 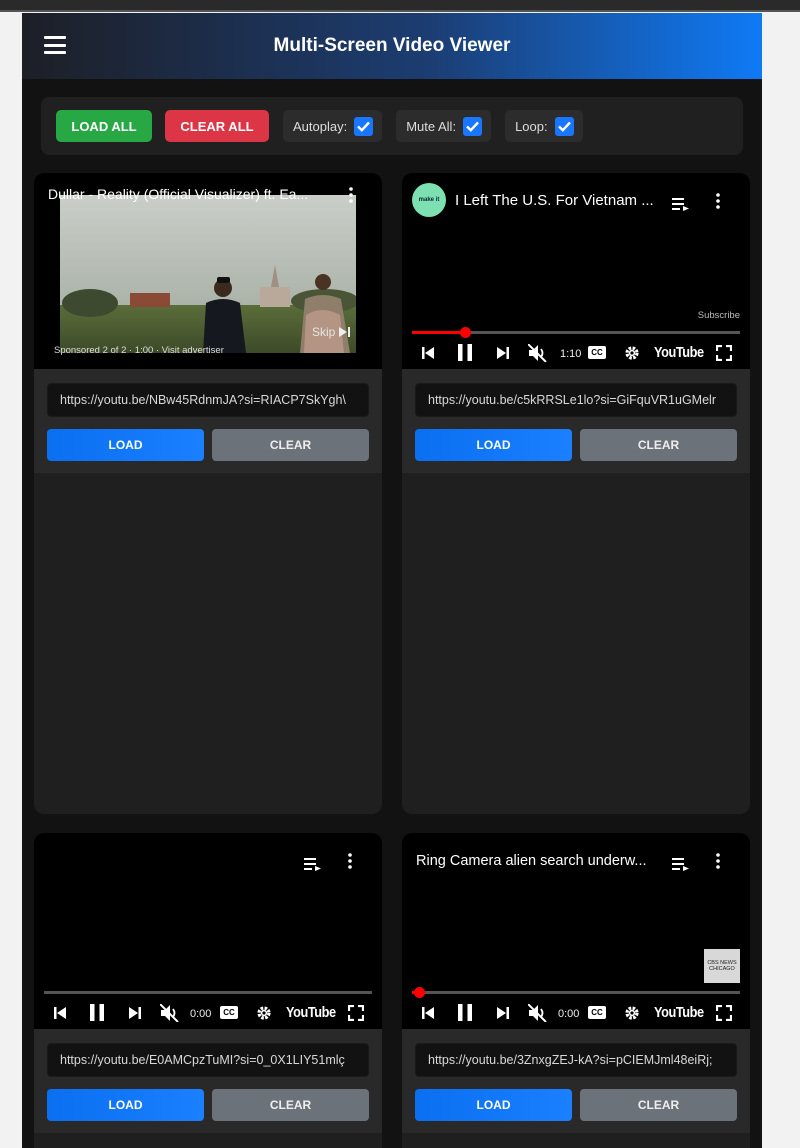 I want to click on global-controls: LOAD ALL CLEAR ALL Autoplay: Mute All, so click(x=392, y=126).